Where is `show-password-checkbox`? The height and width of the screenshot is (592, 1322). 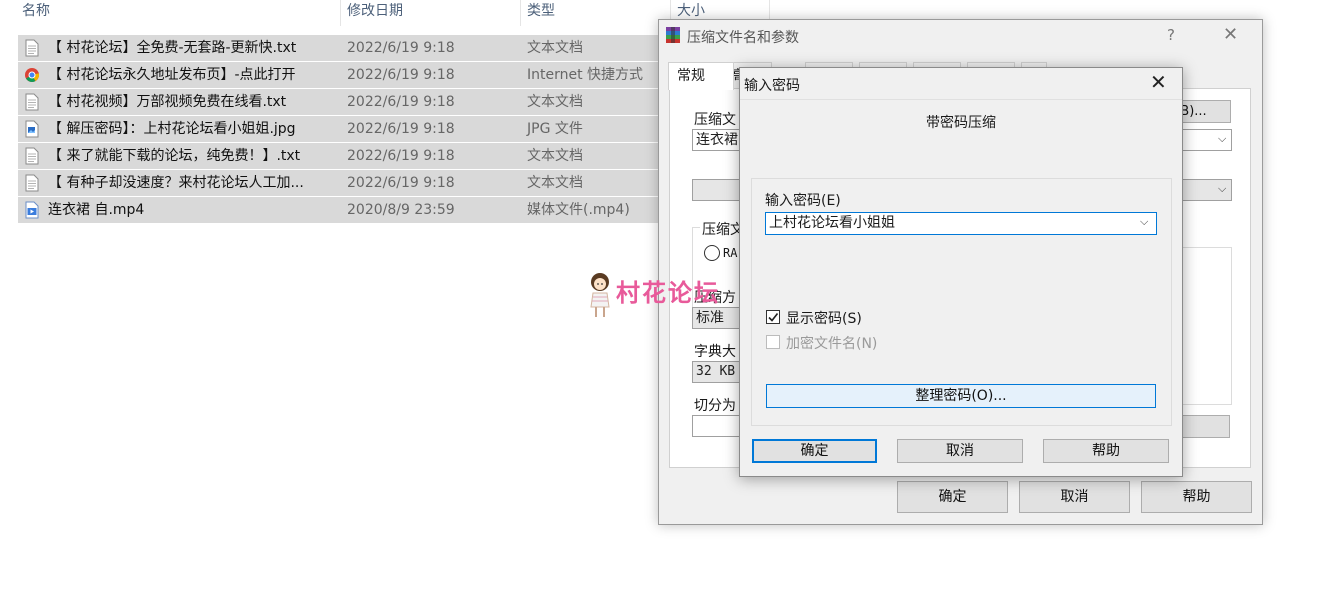 show-password-checkbox is located at coordinates (773, 317).